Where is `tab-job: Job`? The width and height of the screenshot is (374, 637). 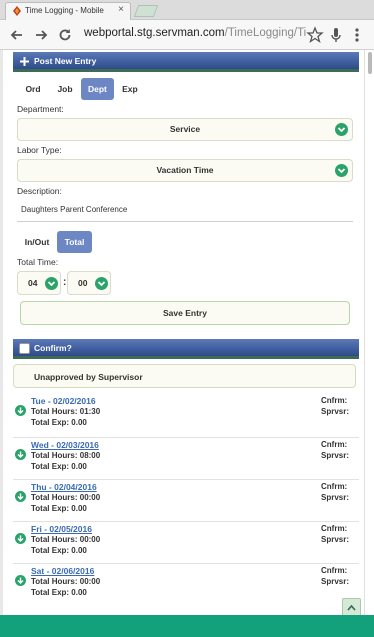
tab-job: Job is located at coordinates (65, 89).